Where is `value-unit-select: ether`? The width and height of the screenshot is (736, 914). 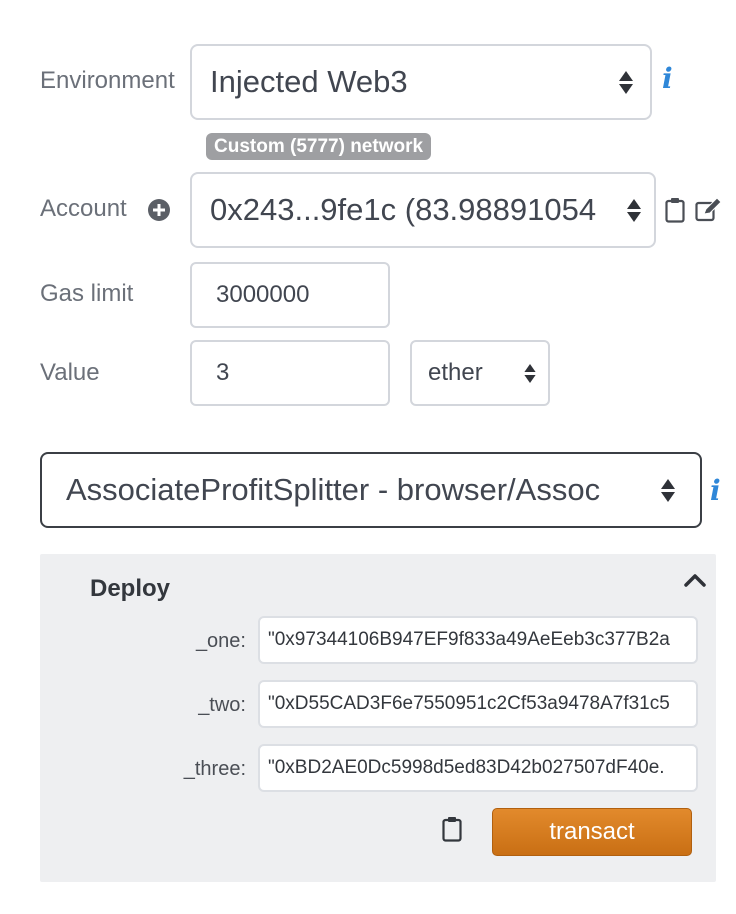 value-unit-select: ether is located at coordinates (480, 373).